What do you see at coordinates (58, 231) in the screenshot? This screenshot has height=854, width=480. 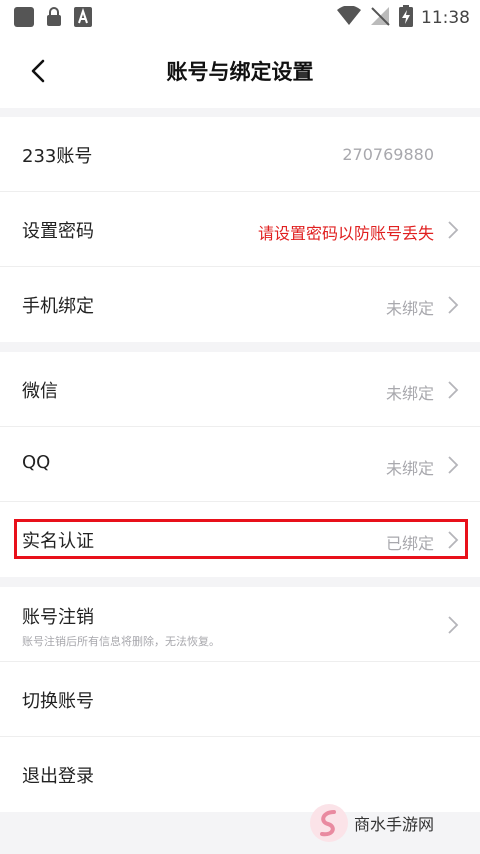 I see `set-password-label: 设置密码` at bounding box center [58, 231].